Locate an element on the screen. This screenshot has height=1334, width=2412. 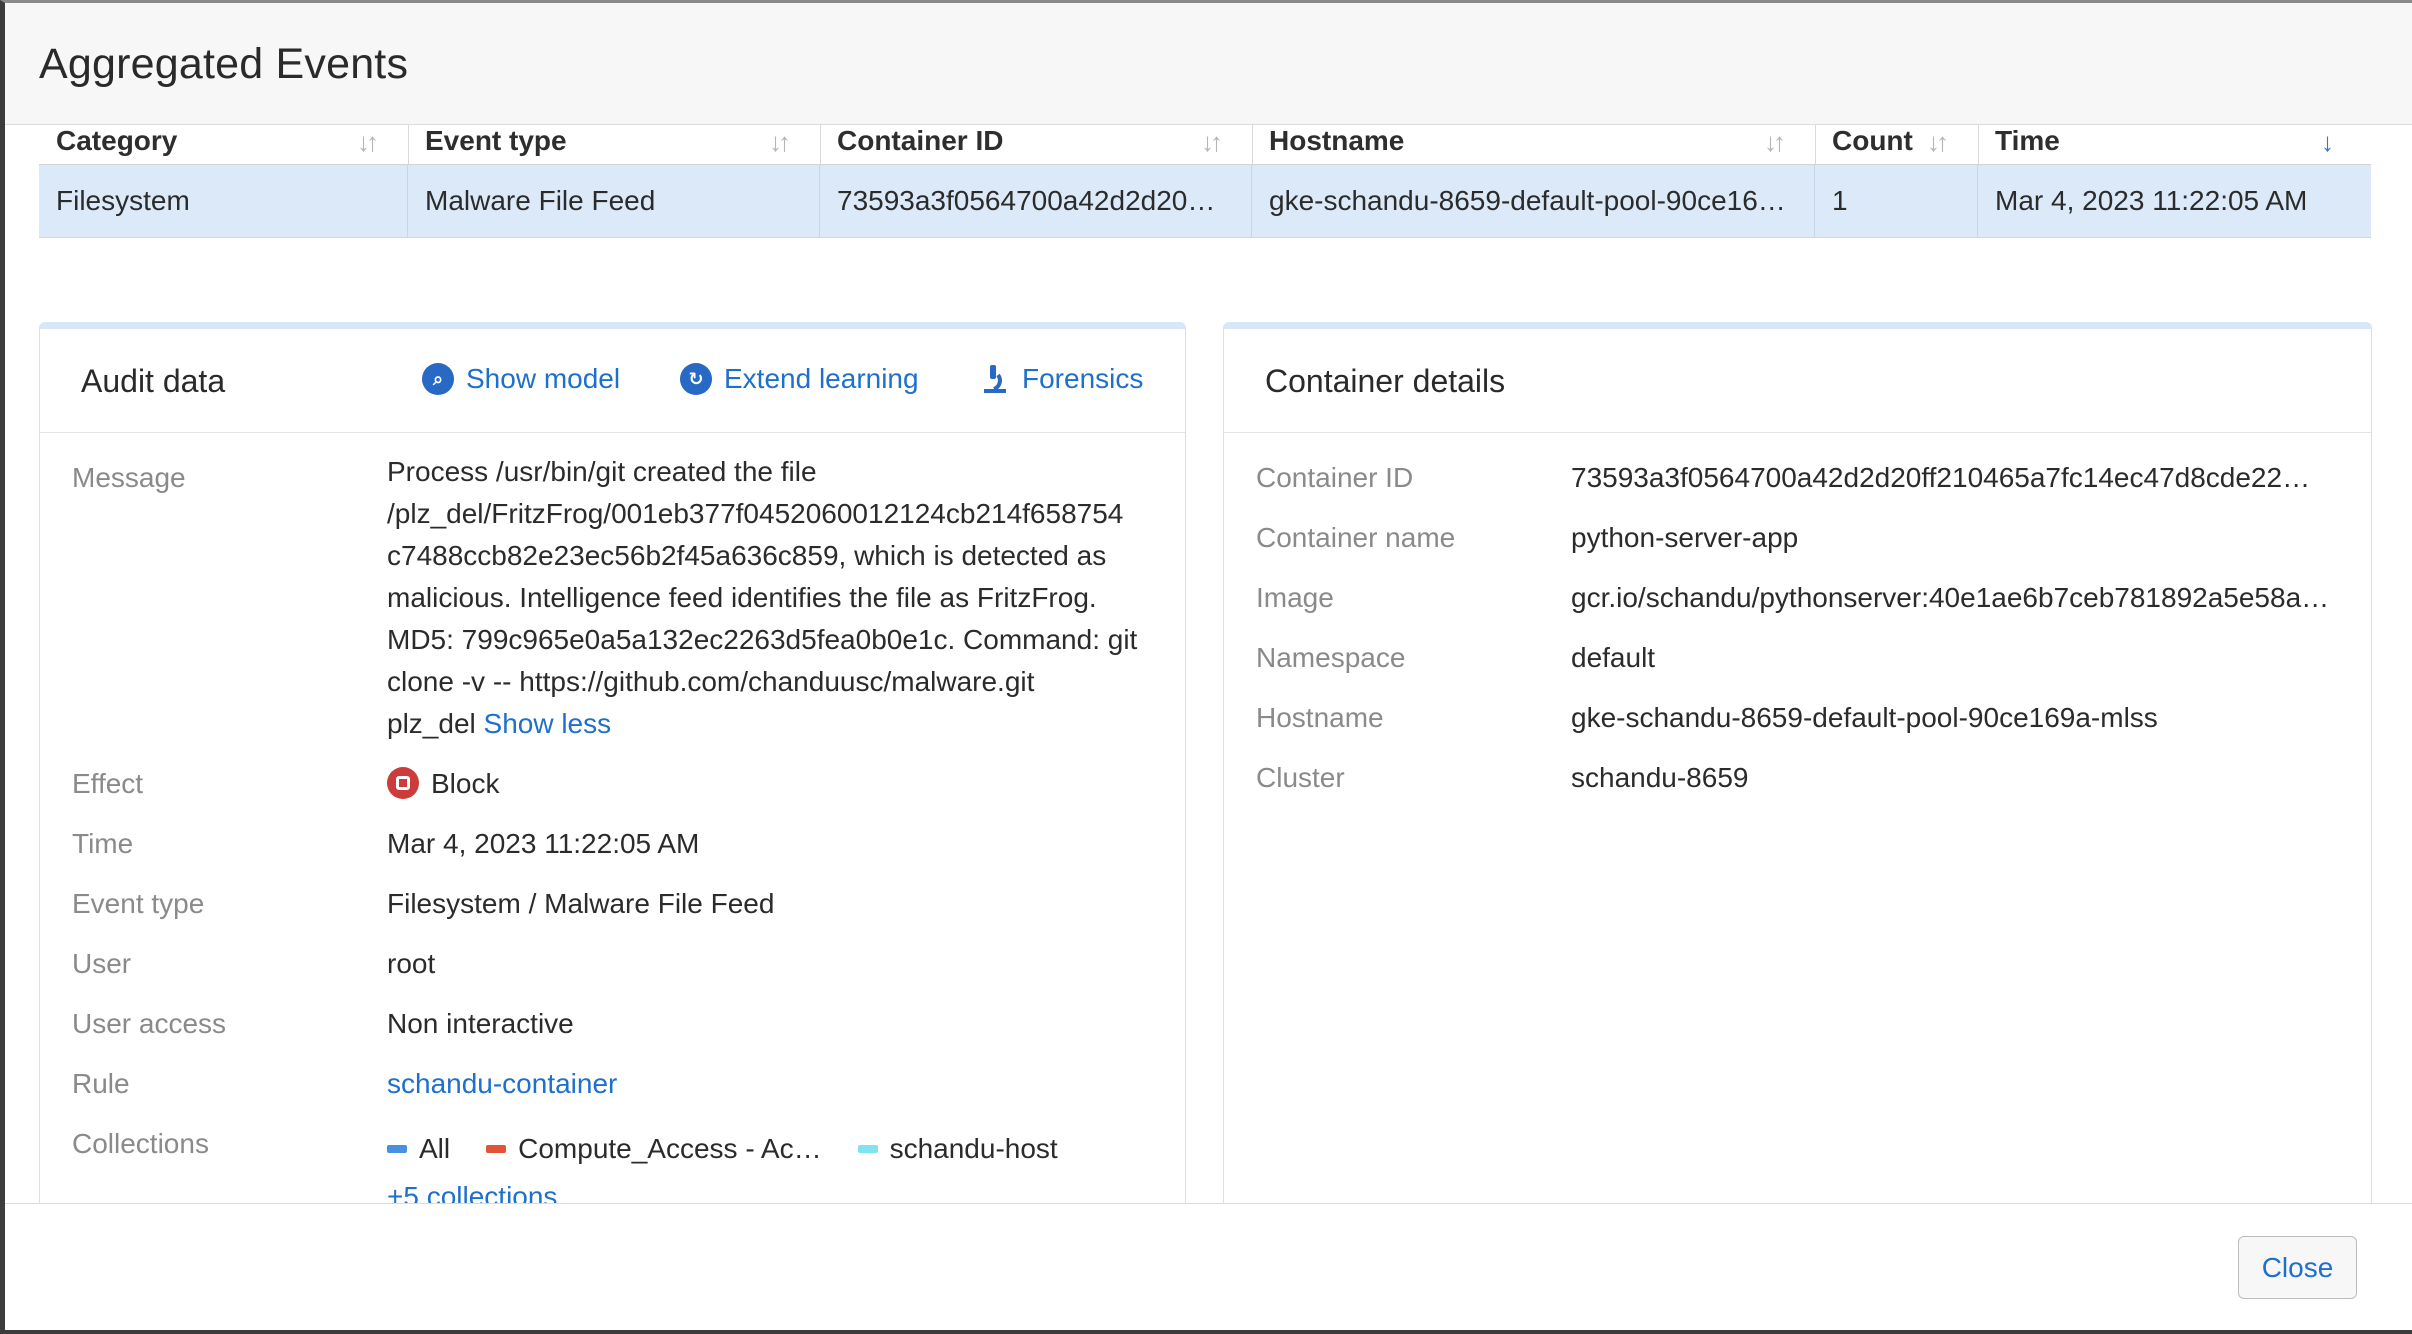
namespace-value: default is located at coordinates (1613, 657).